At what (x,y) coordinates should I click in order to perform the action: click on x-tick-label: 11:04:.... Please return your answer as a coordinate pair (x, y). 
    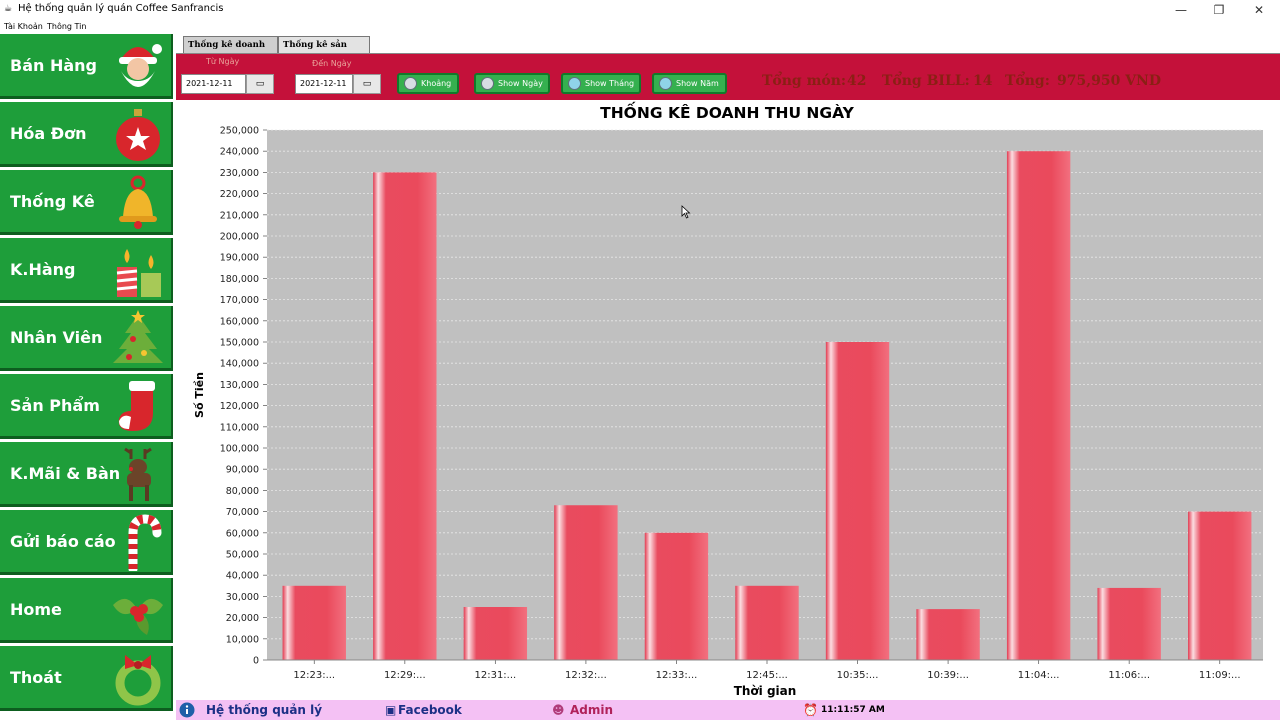
    Looking at the image, I should click on (1039, 675).